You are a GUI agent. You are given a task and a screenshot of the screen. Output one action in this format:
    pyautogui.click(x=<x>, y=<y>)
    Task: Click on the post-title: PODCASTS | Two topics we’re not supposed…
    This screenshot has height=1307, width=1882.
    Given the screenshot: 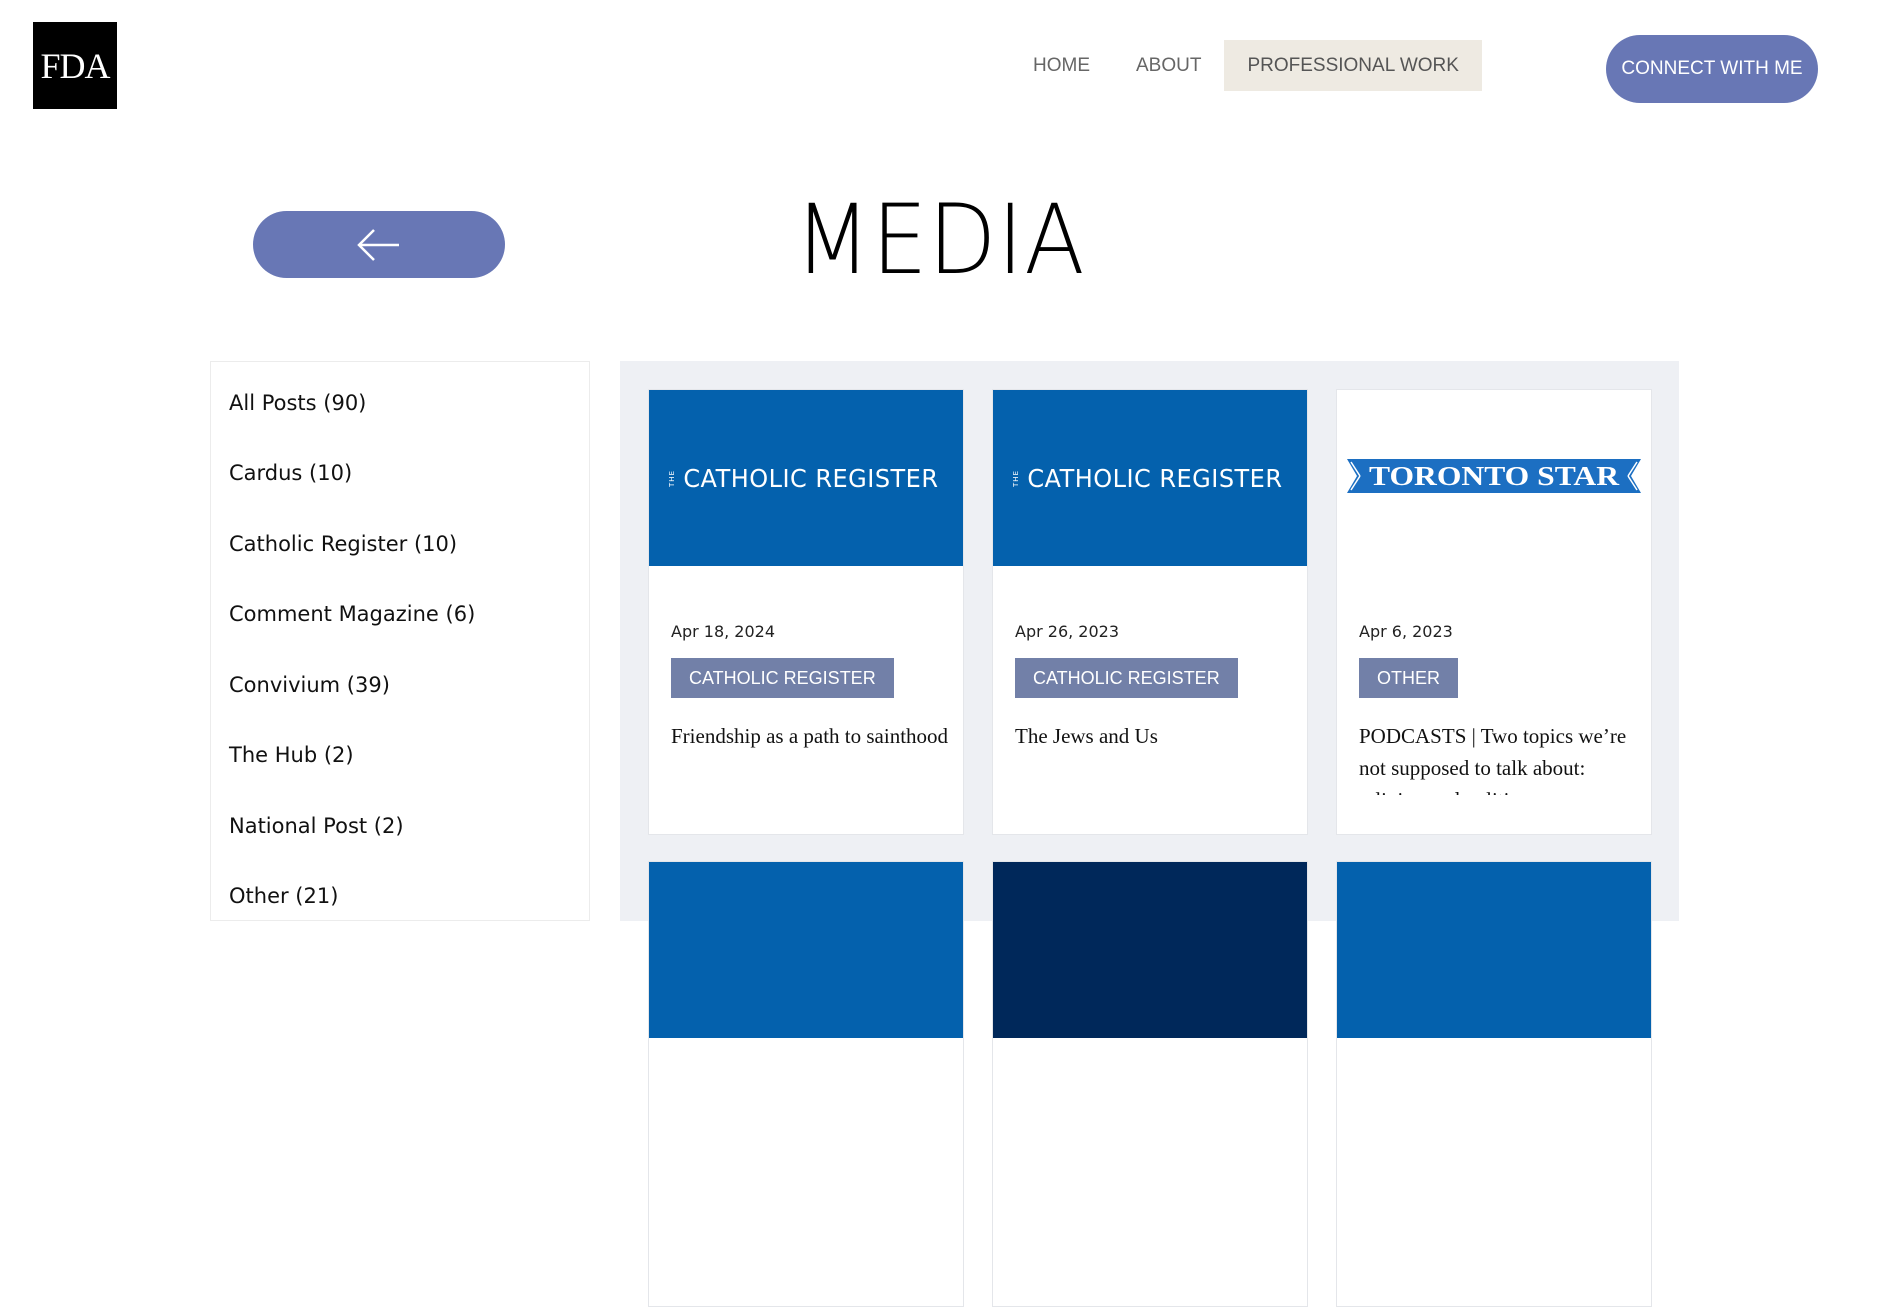 What is the action you would take?
    pyautogui.click(x=1498, y=757)
    